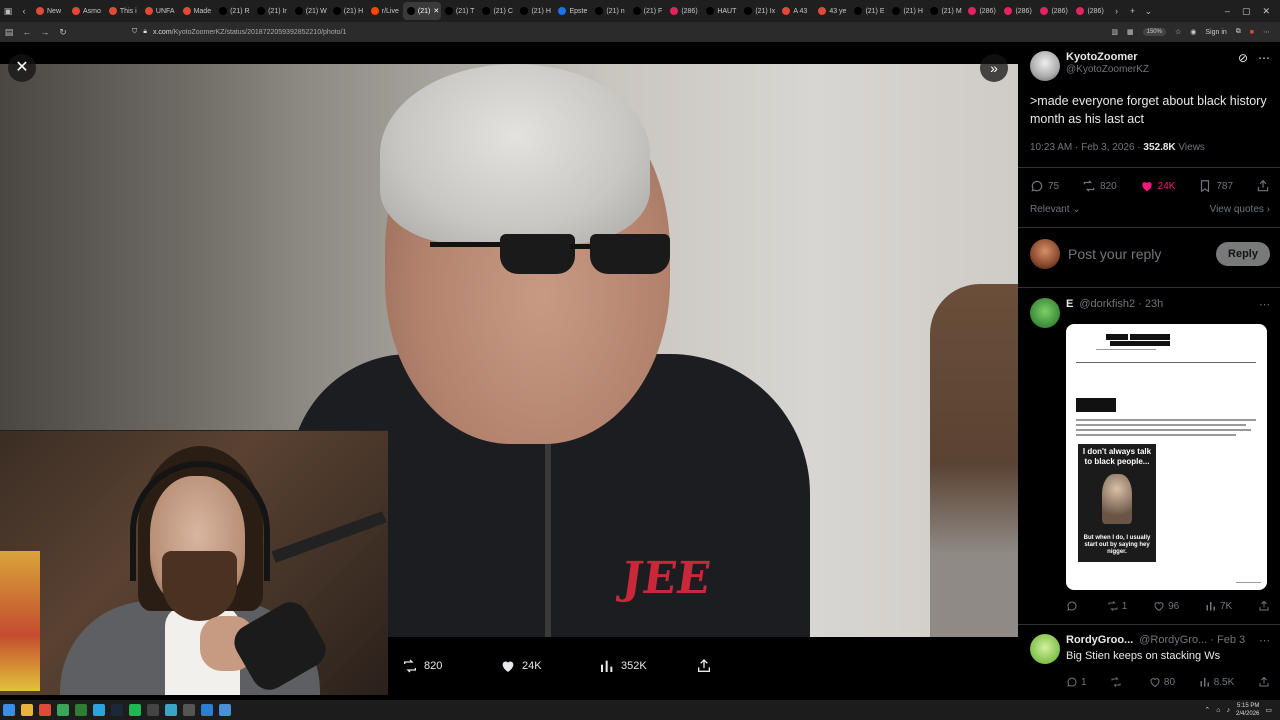 This screenshot has width=1280, height=720. What do you see at coordinates (609, 11) in the screenshot?
I see `browser-tab: (21) n` at bounding box center [609, 11].